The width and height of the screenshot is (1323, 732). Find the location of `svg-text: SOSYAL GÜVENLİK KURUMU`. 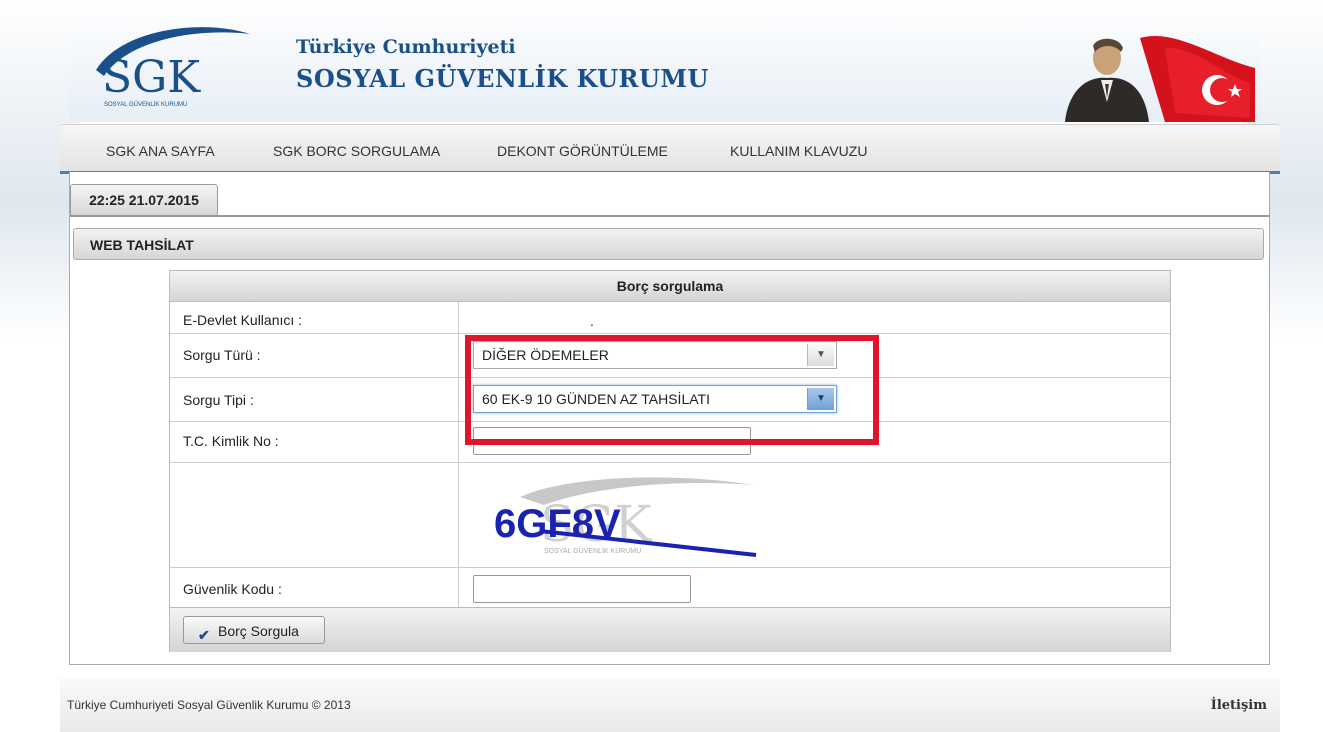

svg-text: SOSYAL GÜVENLİK KURUMU is located at coordinates (592, 550).